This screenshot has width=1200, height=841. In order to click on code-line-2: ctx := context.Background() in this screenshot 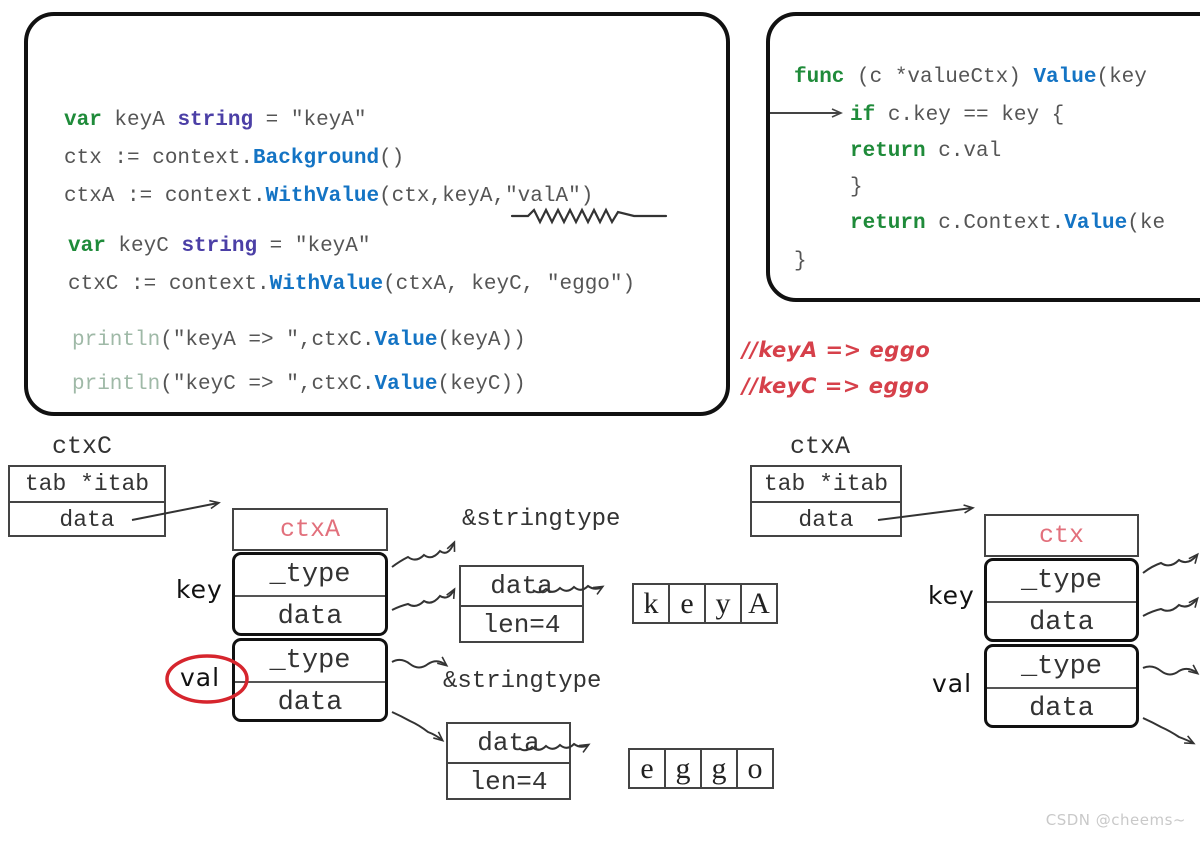, I will do `click(234, 158)`.